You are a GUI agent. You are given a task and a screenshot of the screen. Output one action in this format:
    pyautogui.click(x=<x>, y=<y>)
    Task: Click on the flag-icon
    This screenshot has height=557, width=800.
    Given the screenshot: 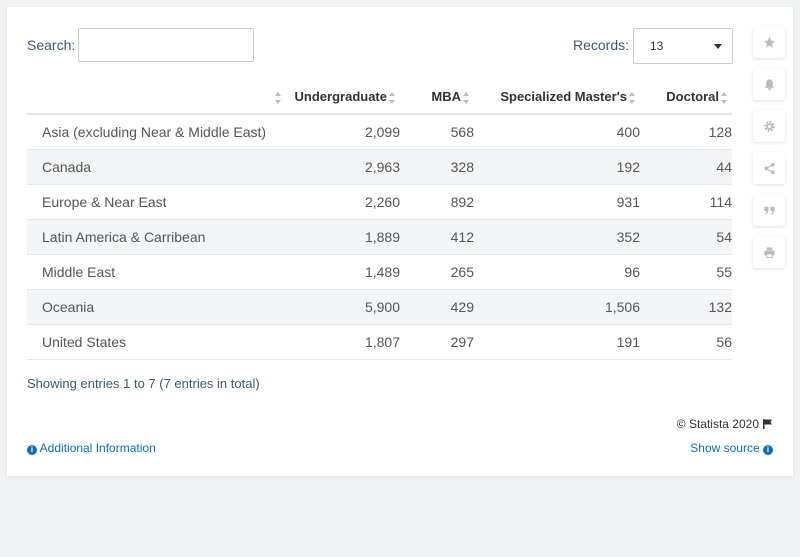 What is the action you would take?
    pyautogui.click(x=767, y=424)
    